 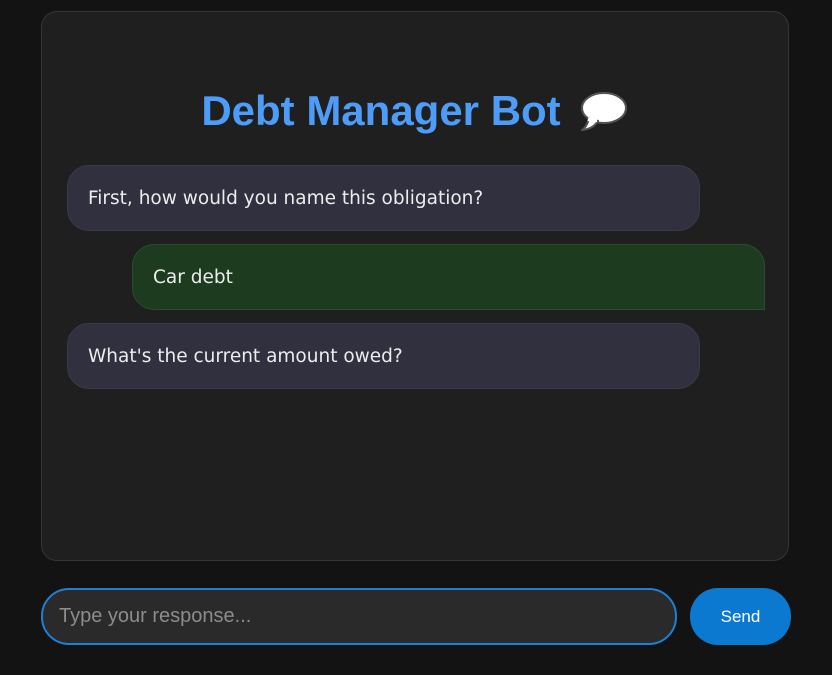 I want to click on header: Debt Manager Bot, so click(x=415, y=111).